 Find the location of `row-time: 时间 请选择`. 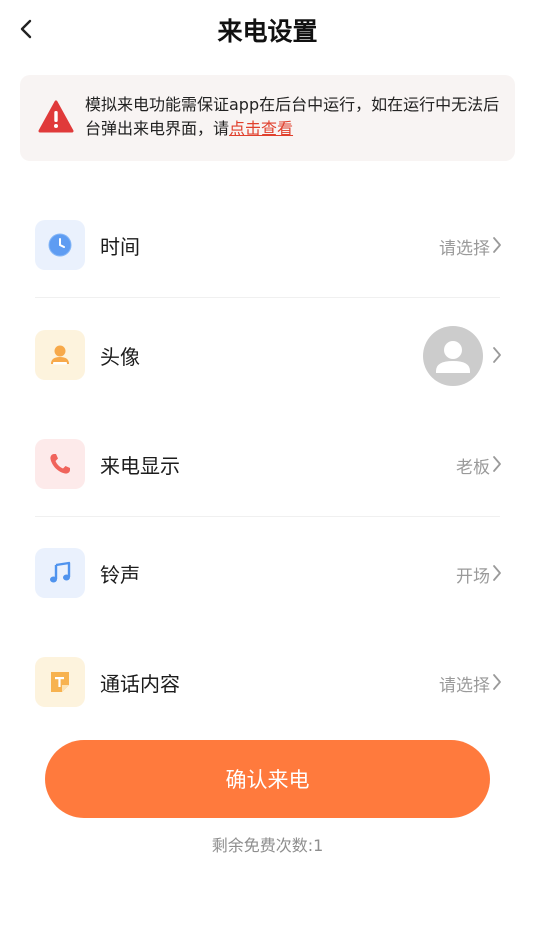

row-time: 时间 请选择 is located at coordinates (267, 244).